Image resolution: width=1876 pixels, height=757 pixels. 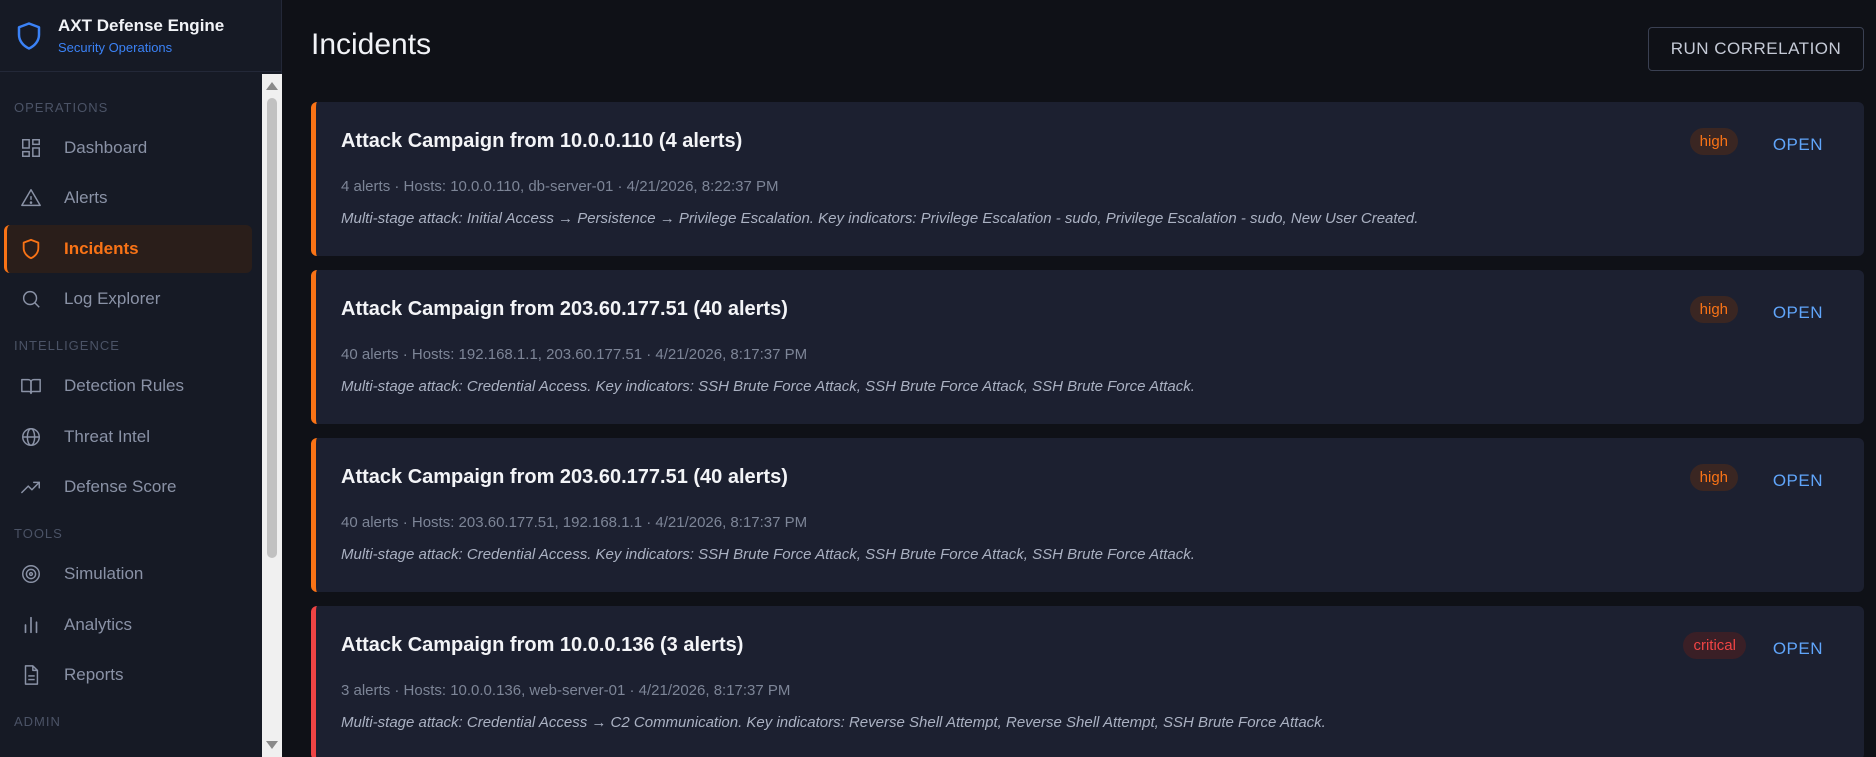 What do you see at coordinates (1714, 645) in the screenshot?
I see `severity-badge: critical` at bounding box center [1714, 645].